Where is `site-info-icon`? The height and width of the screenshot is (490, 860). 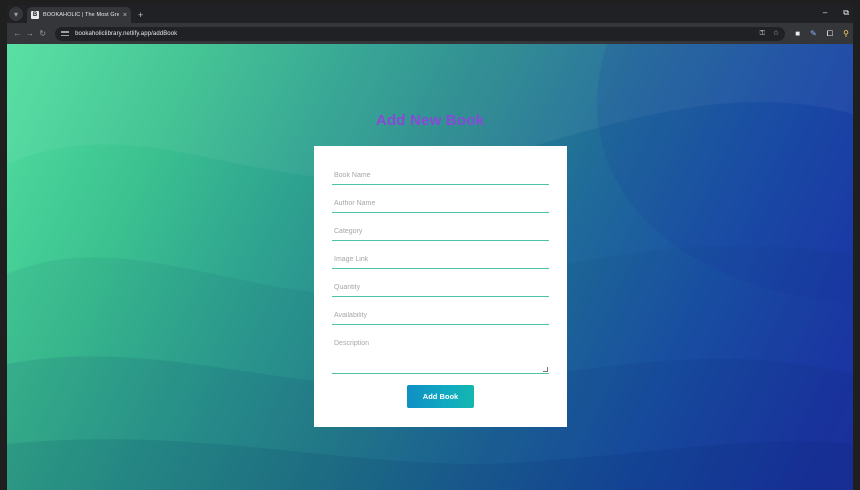 site-info-icon is located at coordinates (65, 33).